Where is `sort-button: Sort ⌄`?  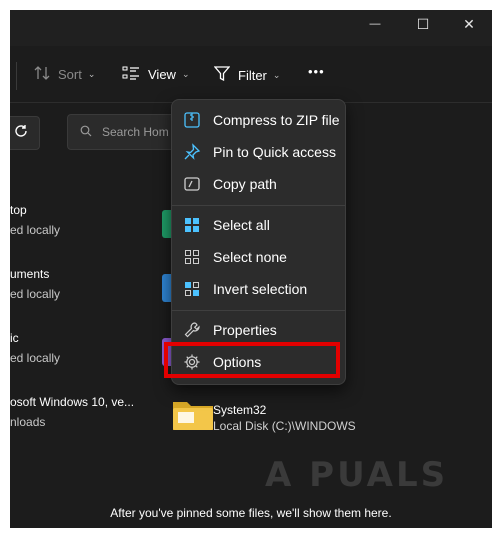
sort-button: Sort ⌄ is located at coordinates (64, 74).